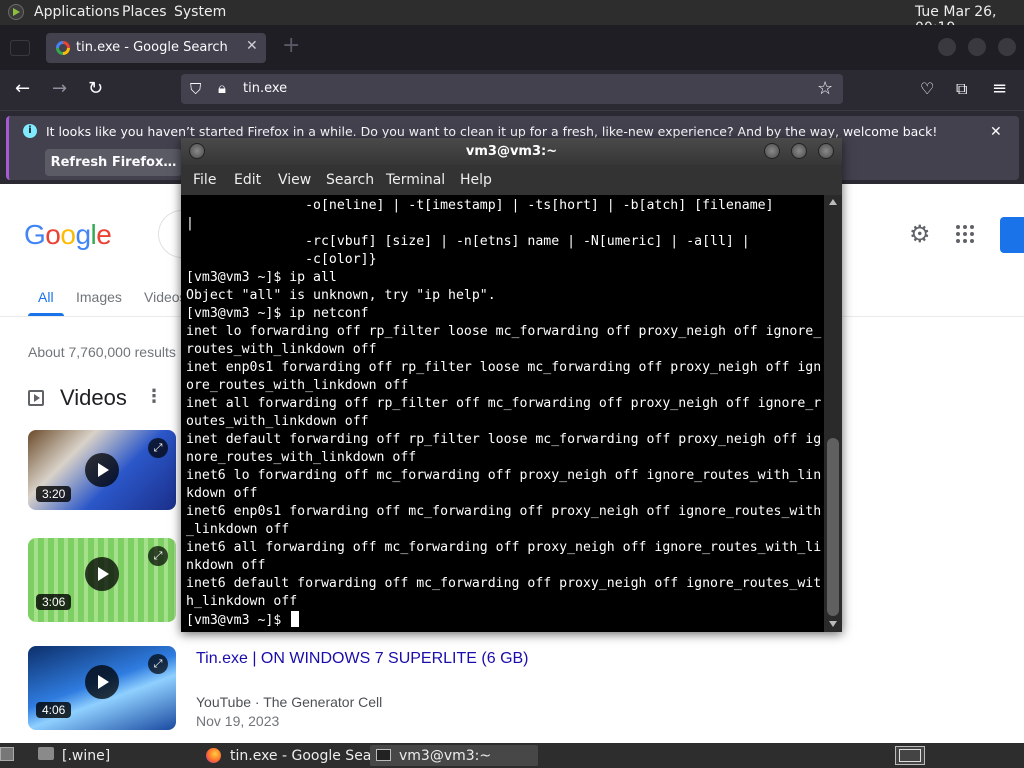 This screenshot has width=1024, height=768. What do you see at coordinates (415, 180) in the screenshot?
I see `menu-terminal: Terminal` at bounding box center [415, 180].